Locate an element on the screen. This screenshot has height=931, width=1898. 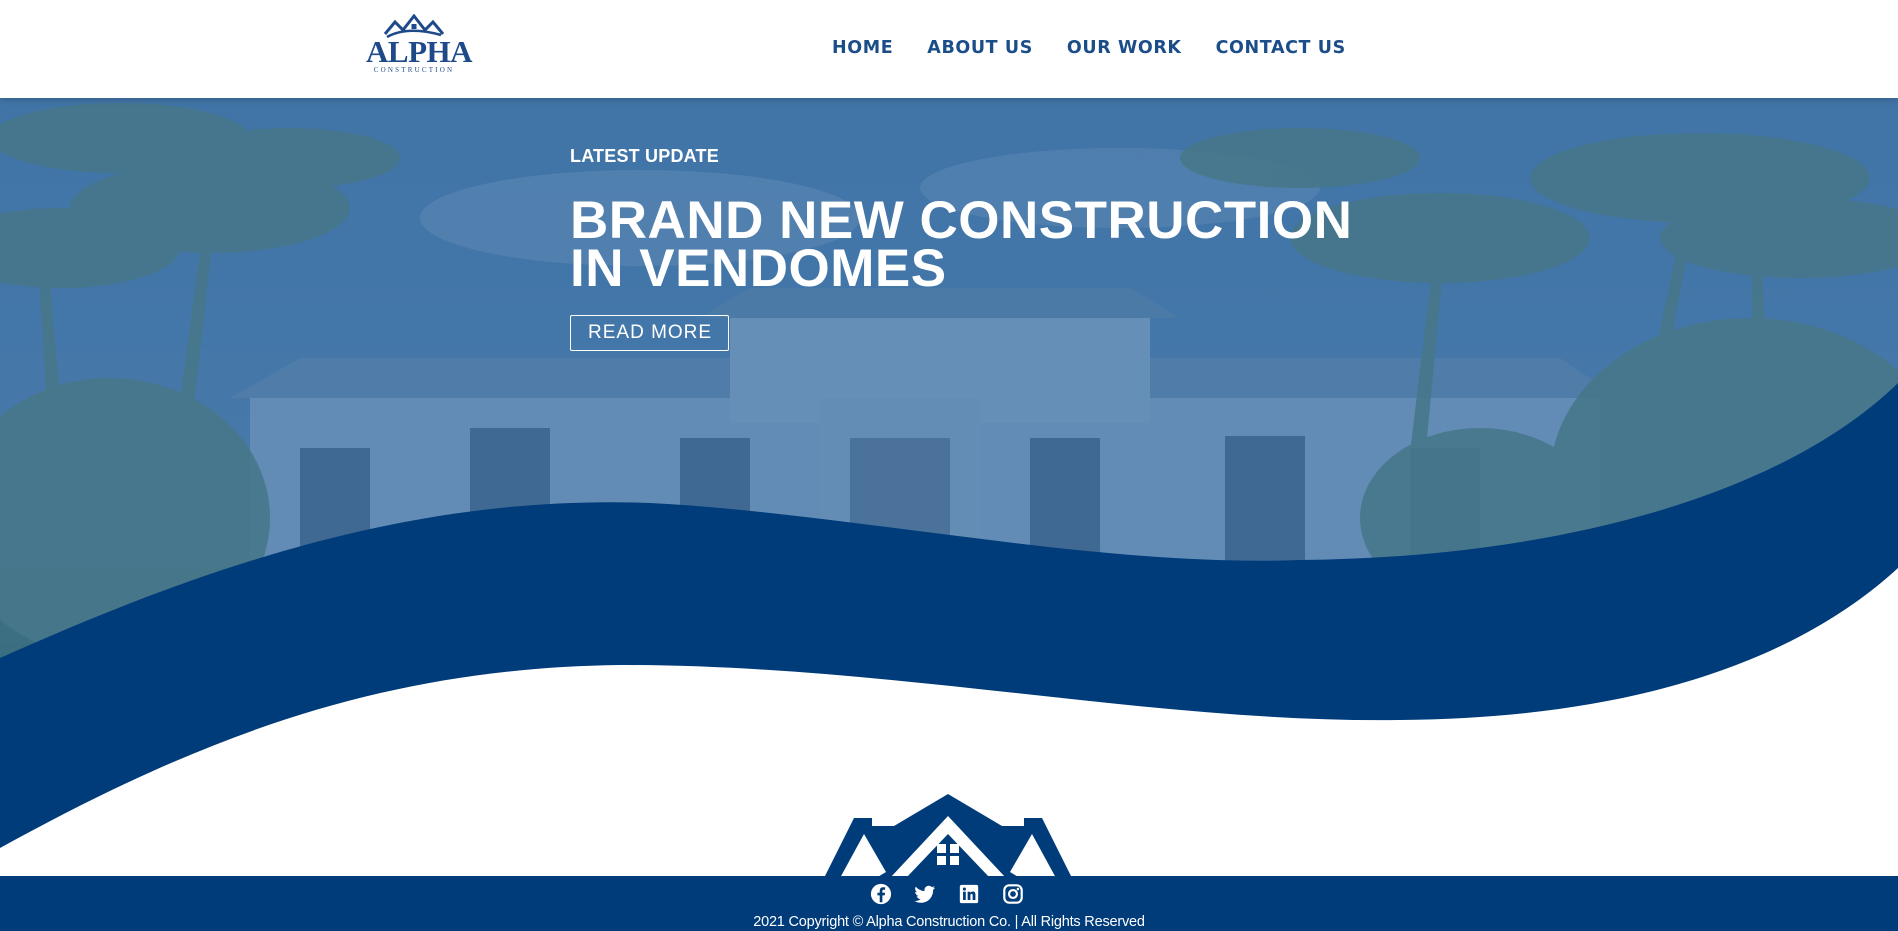
brand-logo: ALPHA CONSTRUCTION is located at coordinates (419, 47).